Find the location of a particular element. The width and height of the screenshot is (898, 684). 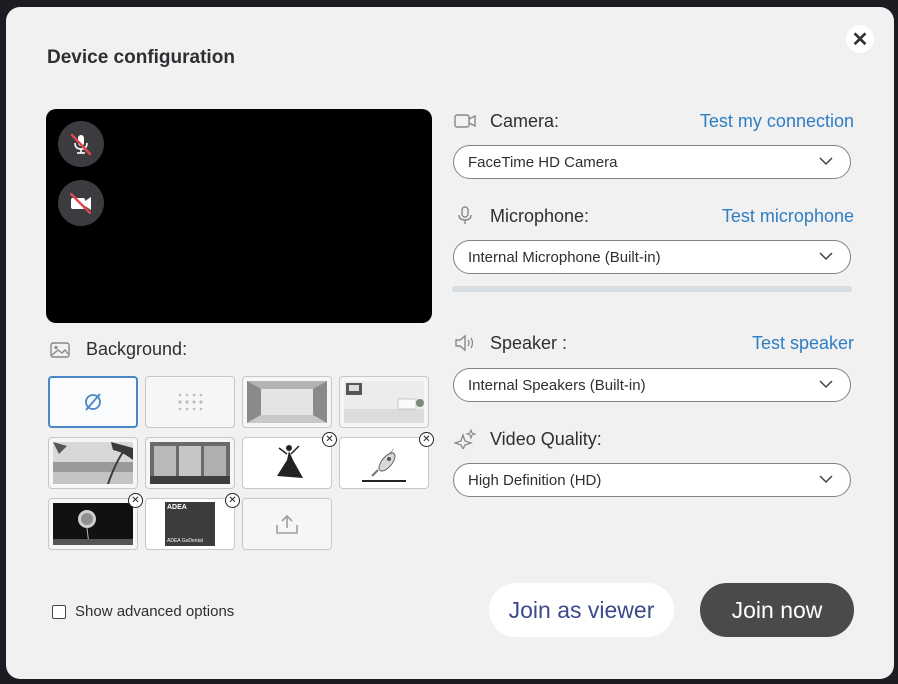

background-none-tile is located at coordinates (93, 402).